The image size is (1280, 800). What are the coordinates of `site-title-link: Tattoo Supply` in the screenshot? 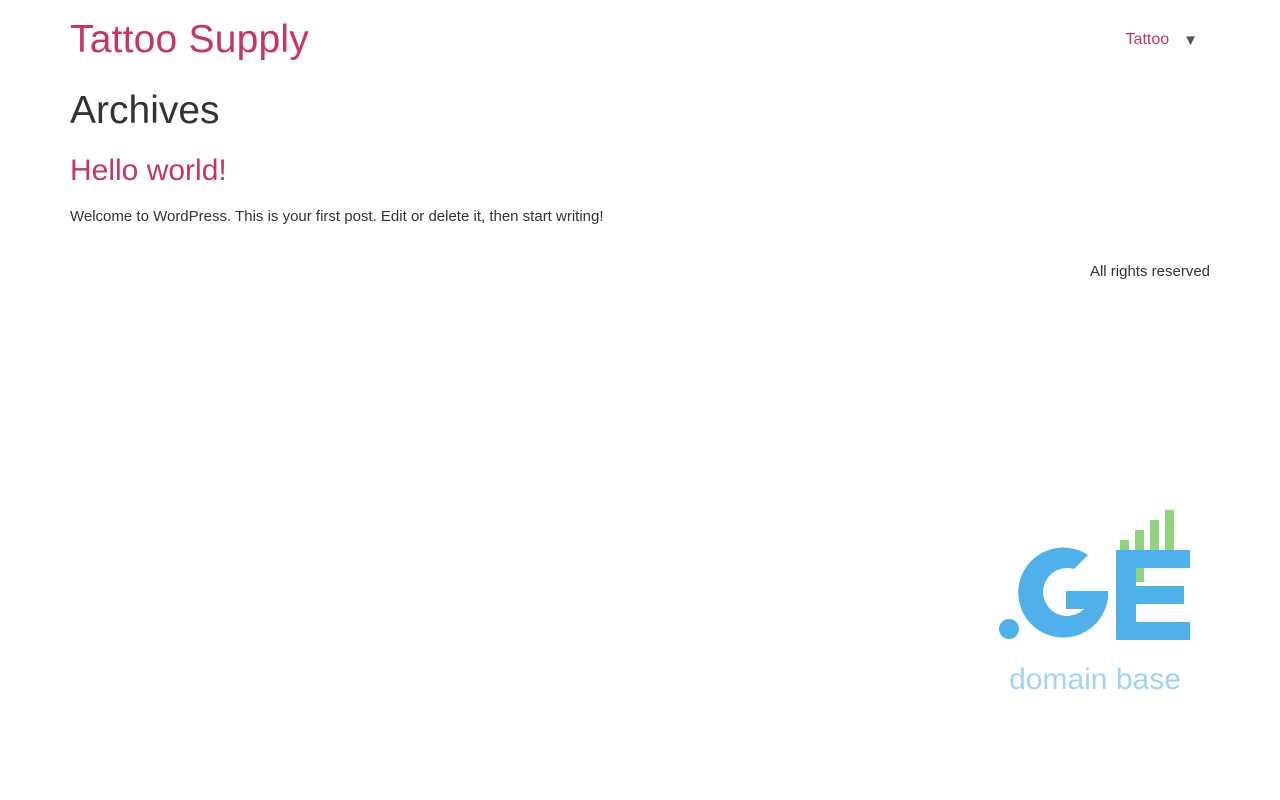 It's located at (189, 40).